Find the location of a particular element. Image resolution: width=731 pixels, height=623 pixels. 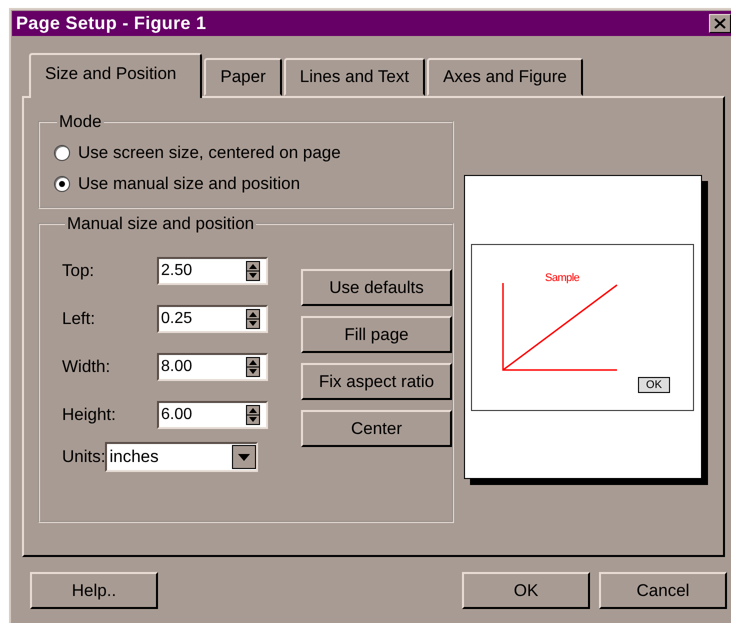

field-label: Height: is located at coordinates (89, 415).